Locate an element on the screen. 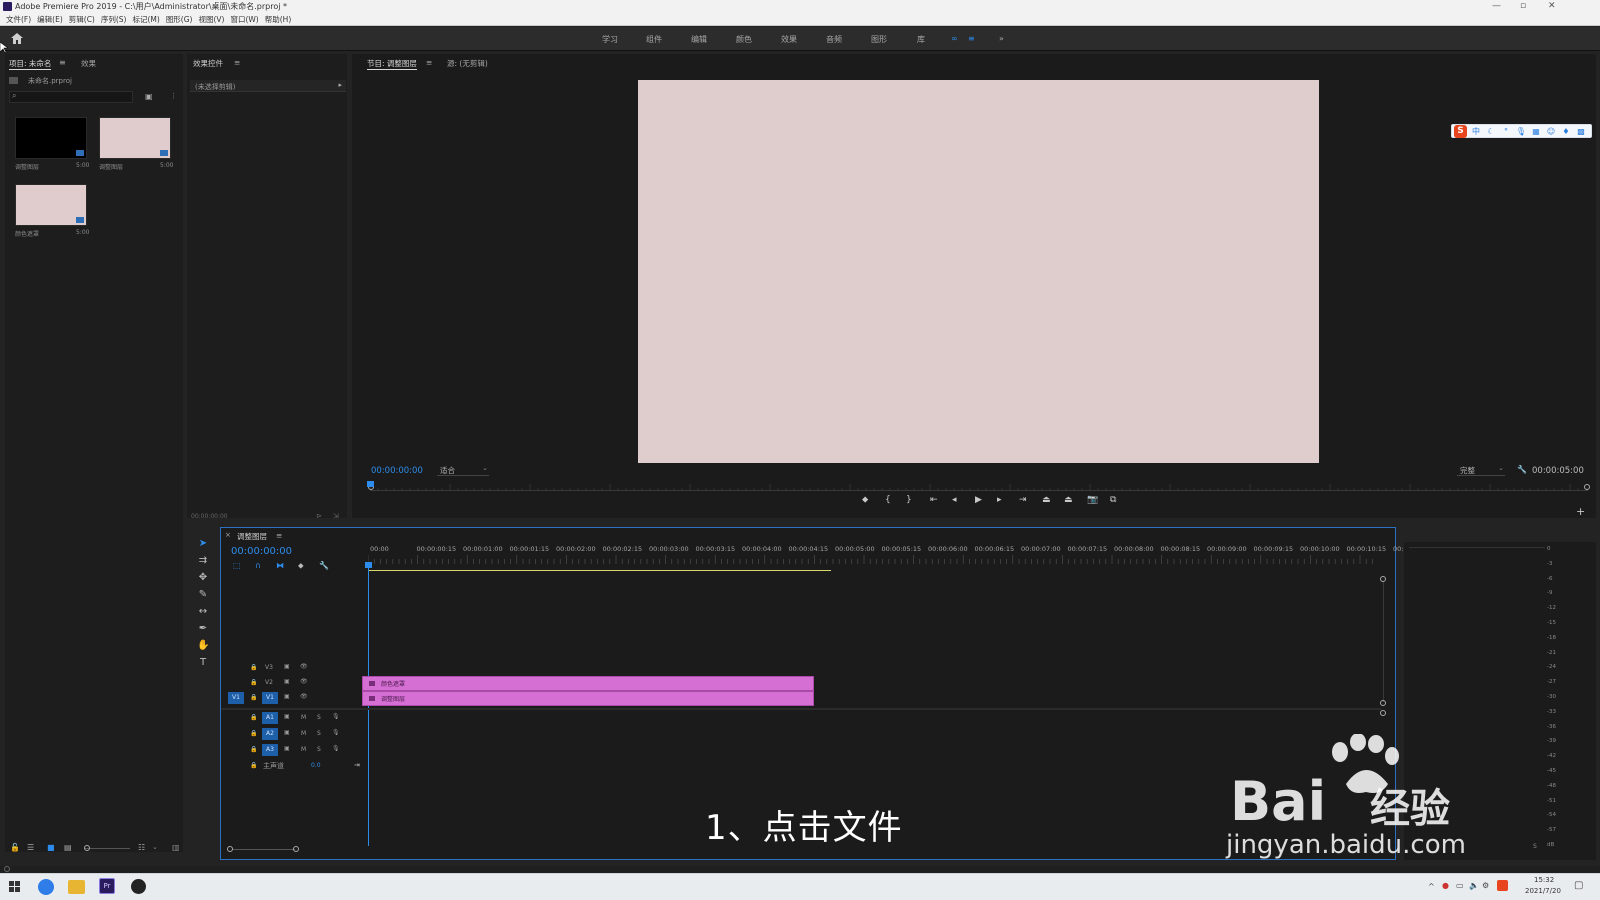 Image resolution: width=1600 pixels, height=900 pixels. razor-tool-icon: ✎ is located at coordinates (203, 595).